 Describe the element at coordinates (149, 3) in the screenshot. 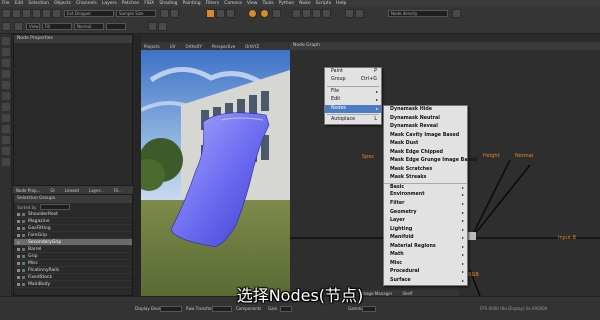

I see `menu-flbx: FlBX` at that location.